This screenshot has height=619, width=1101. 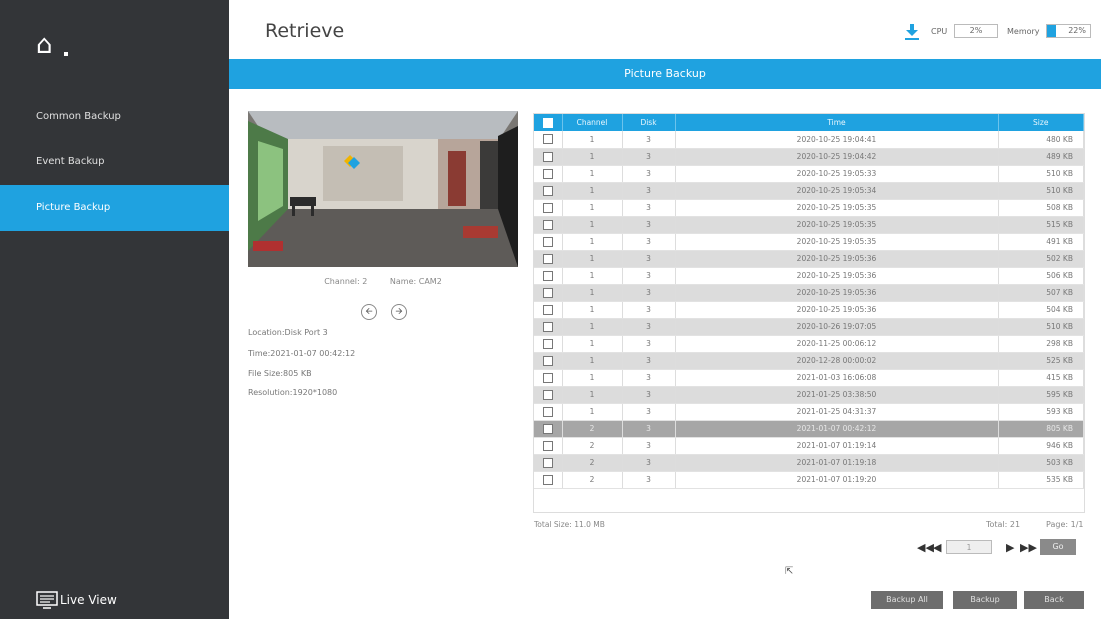 What do you see at coordinates (809, 191) in the screenshot?
I see `table-row: 1 3 2020-10-25 19:05:34 510 KB` at bounding box center [809, 191].